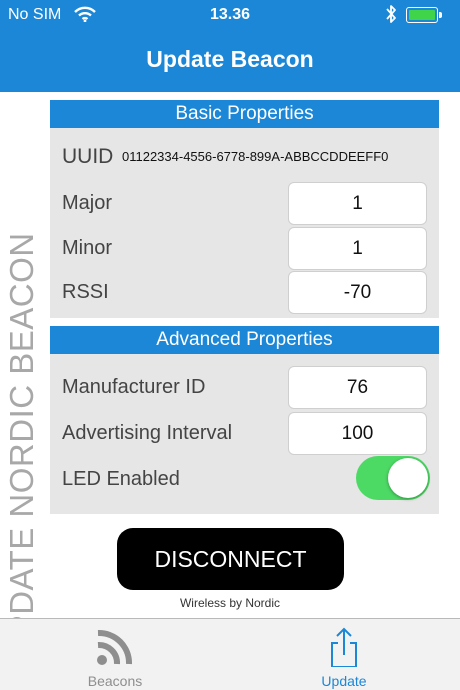 The height and width of the screenshot is (690, 460). I want to click on advertising-interval-field: 100, so click(357, 433).